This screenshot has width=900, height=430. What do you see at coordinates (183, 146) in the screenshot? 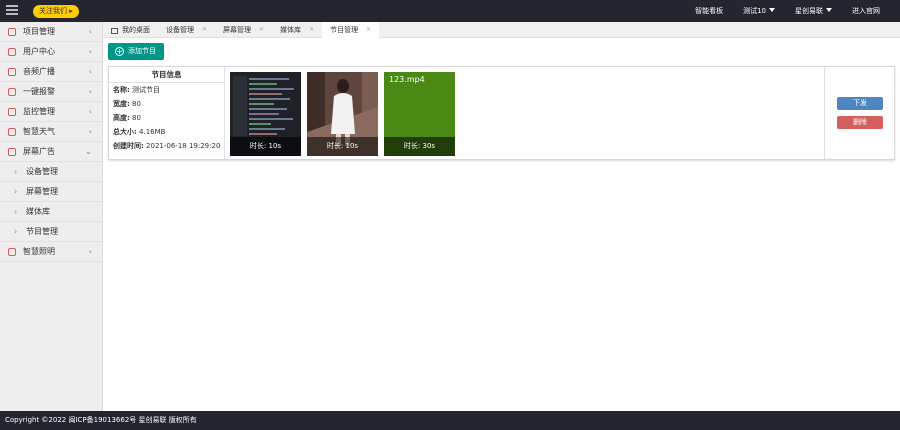
I see `info-value: 2021-06-18 19:29:20` at bounding box center [183, 146].